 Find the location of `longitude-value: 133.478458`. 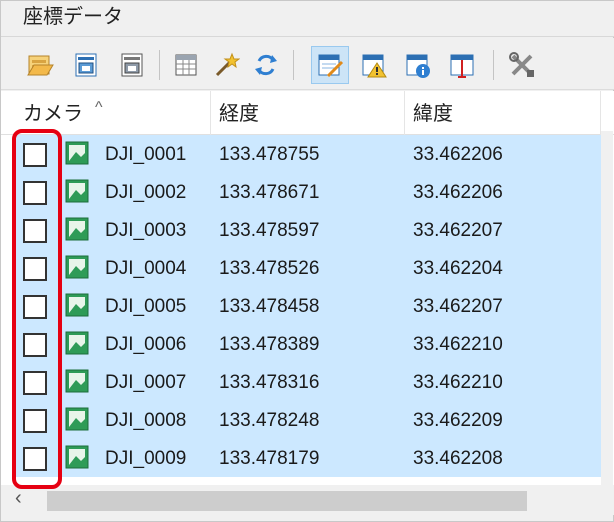

longitude-value: 133.478458 is located at coordinates (269, 306).